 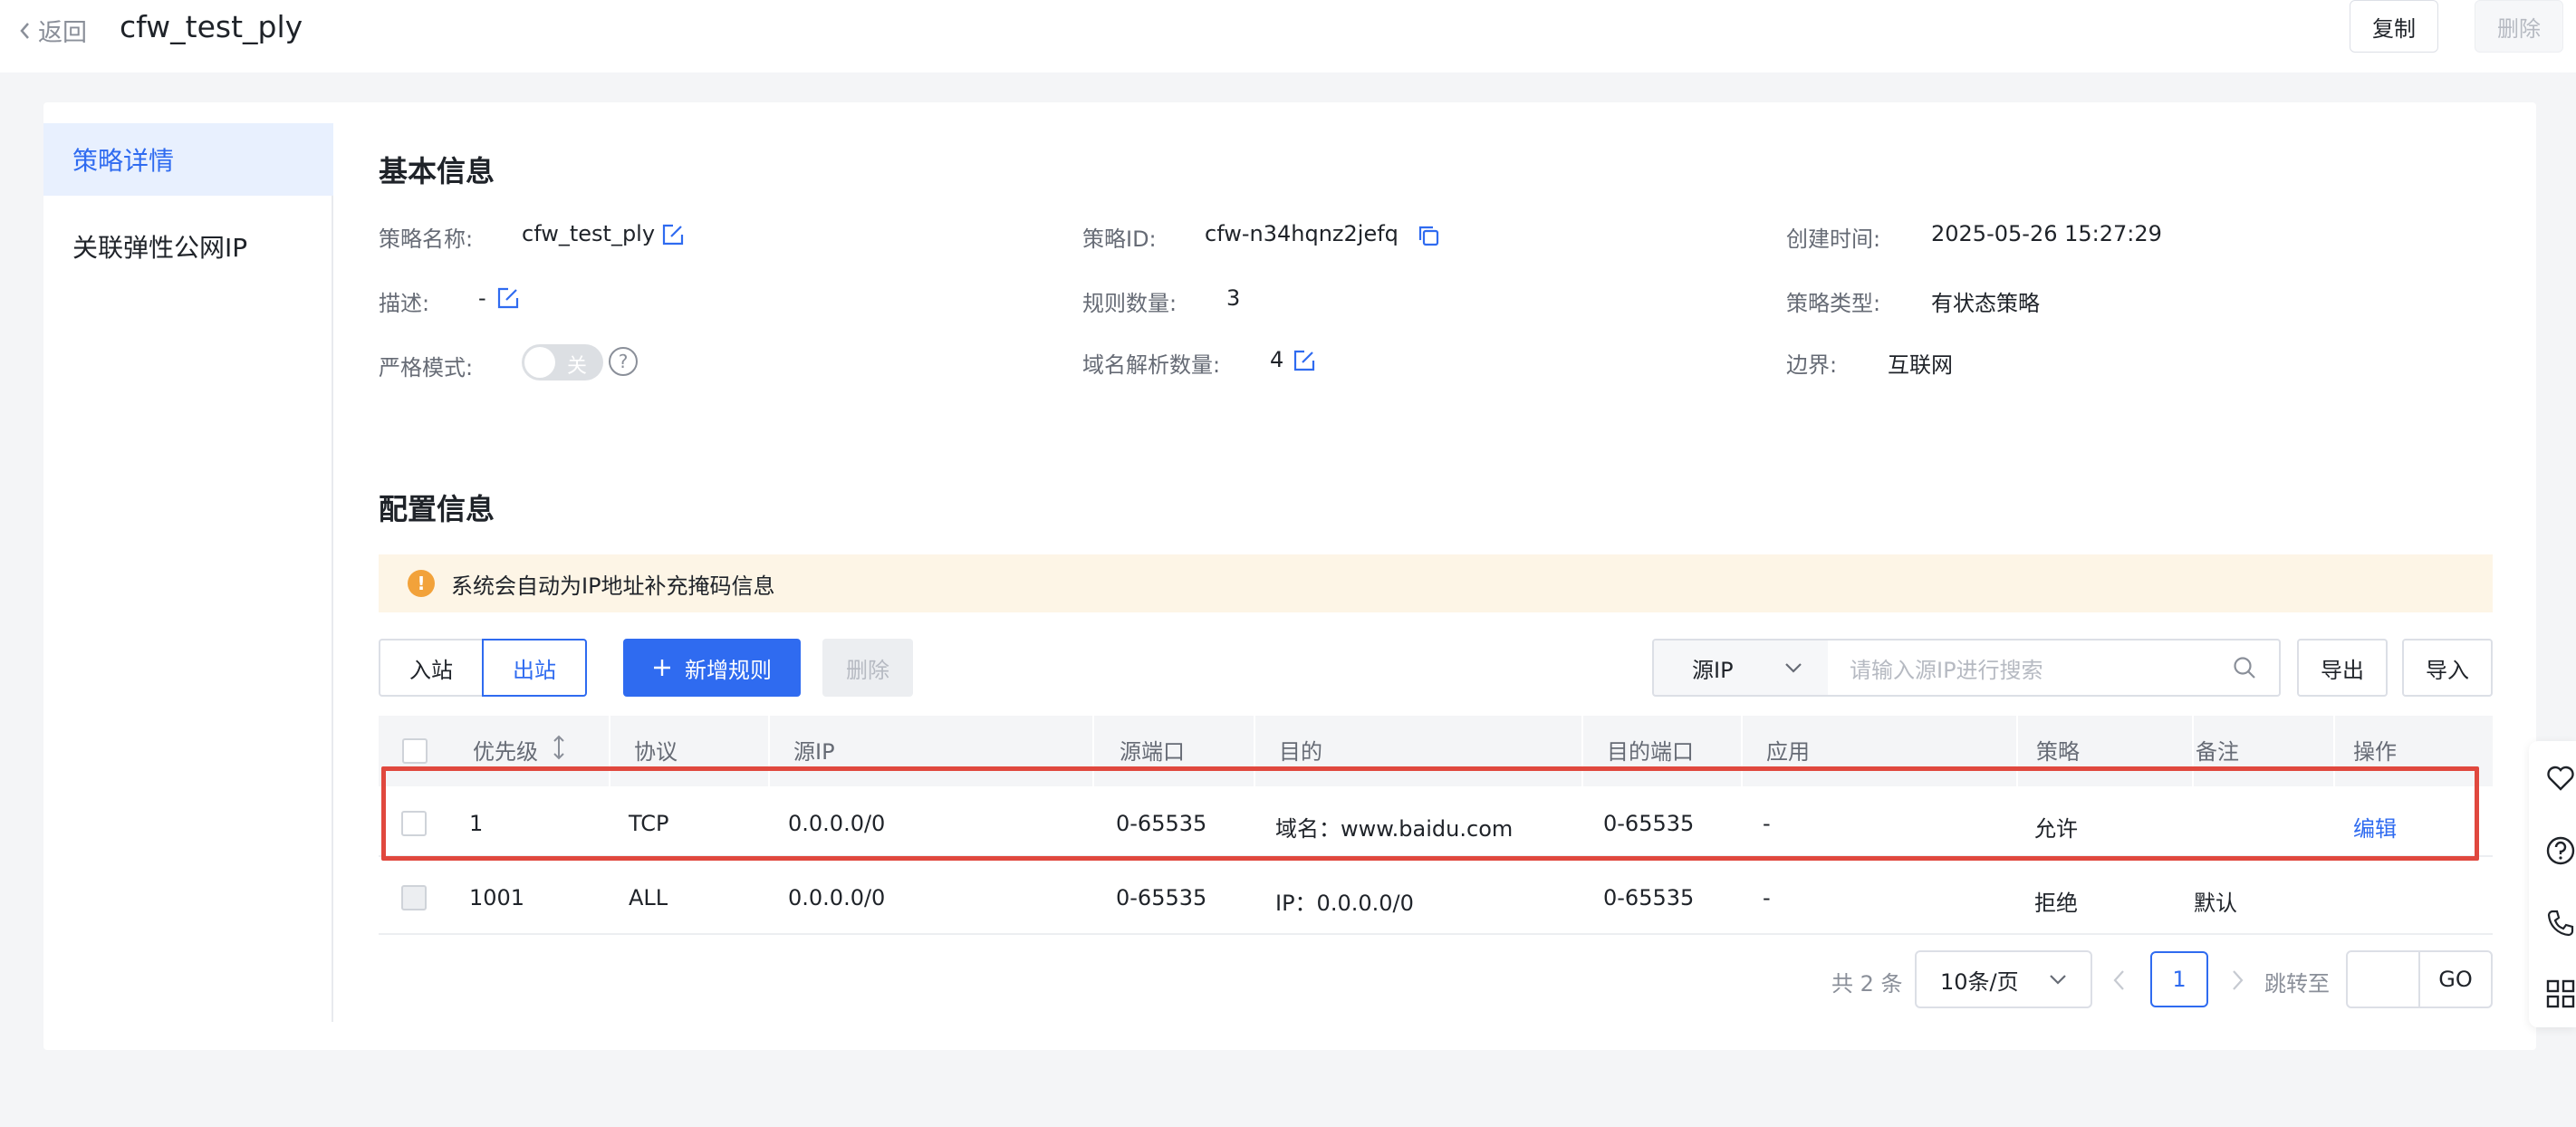 I want to click on policy-type-label: 策略类型:, so click(x=1833, y=303).